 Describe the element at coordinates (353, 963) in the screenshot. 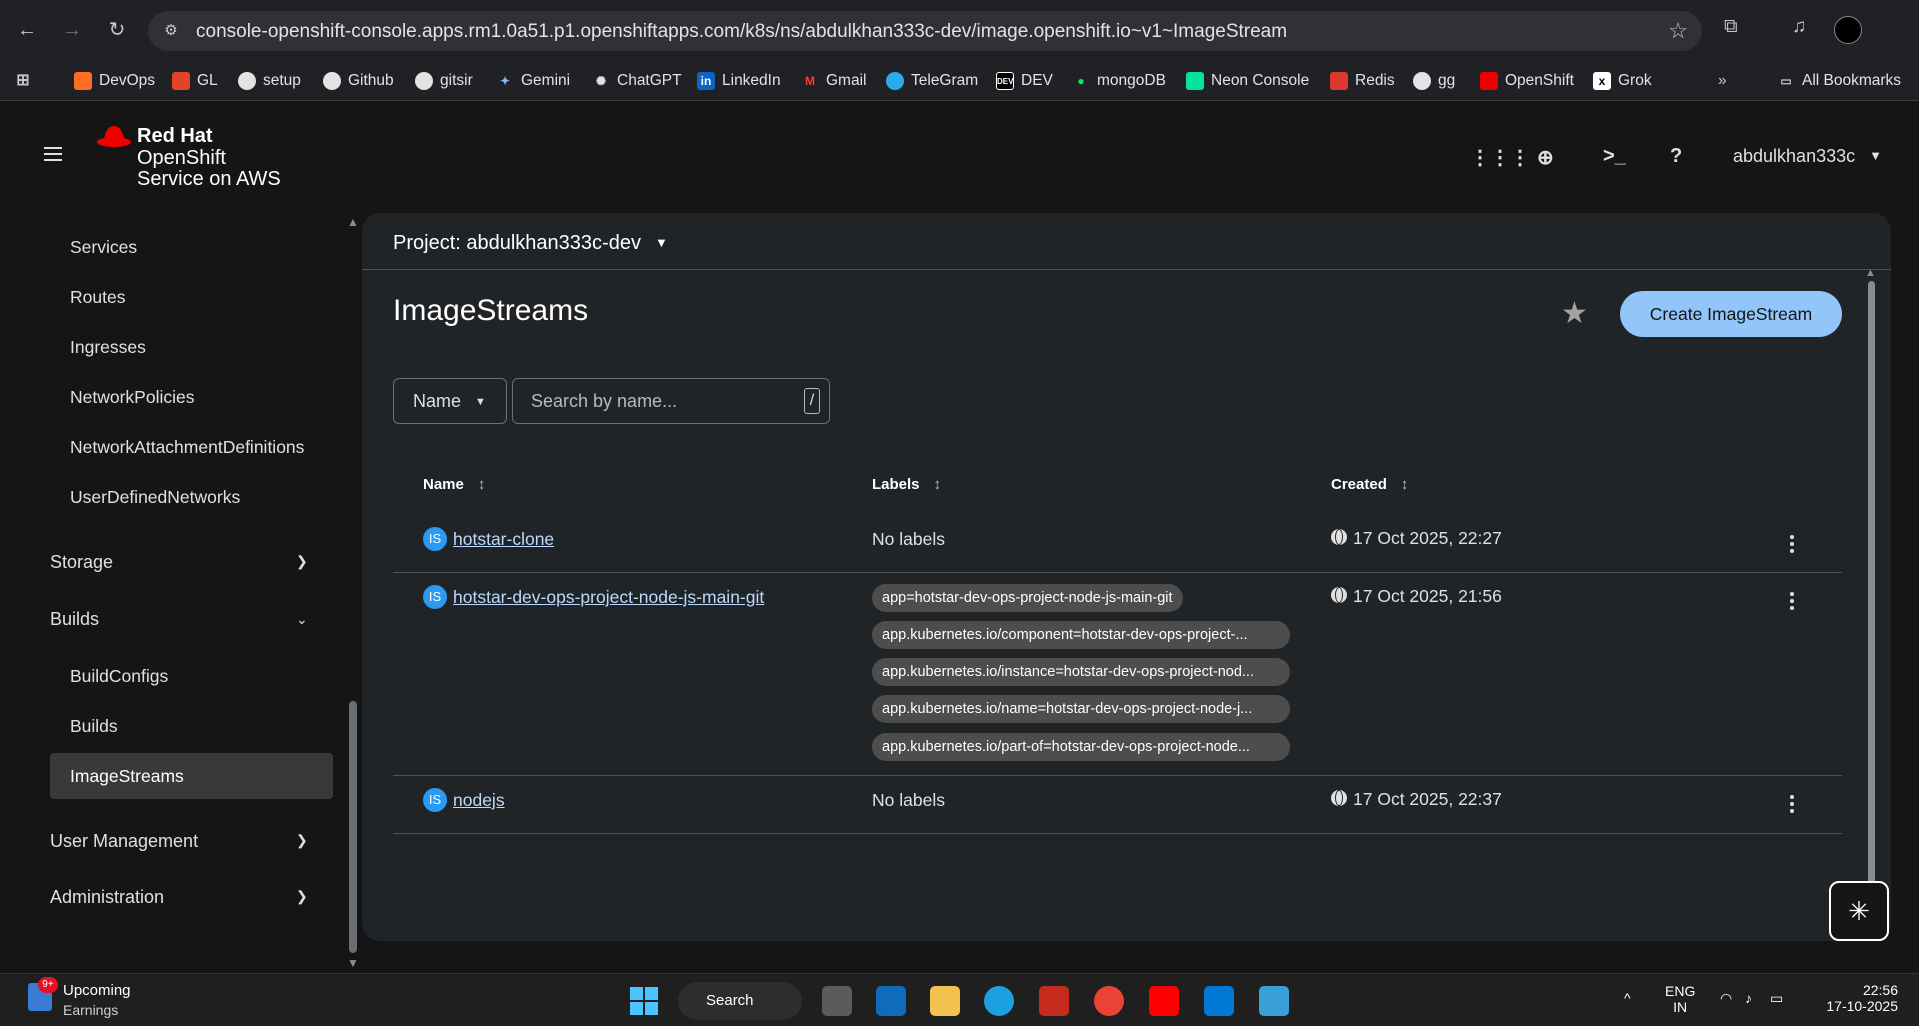

I see `scroll-down-icon: ▼` at that location.